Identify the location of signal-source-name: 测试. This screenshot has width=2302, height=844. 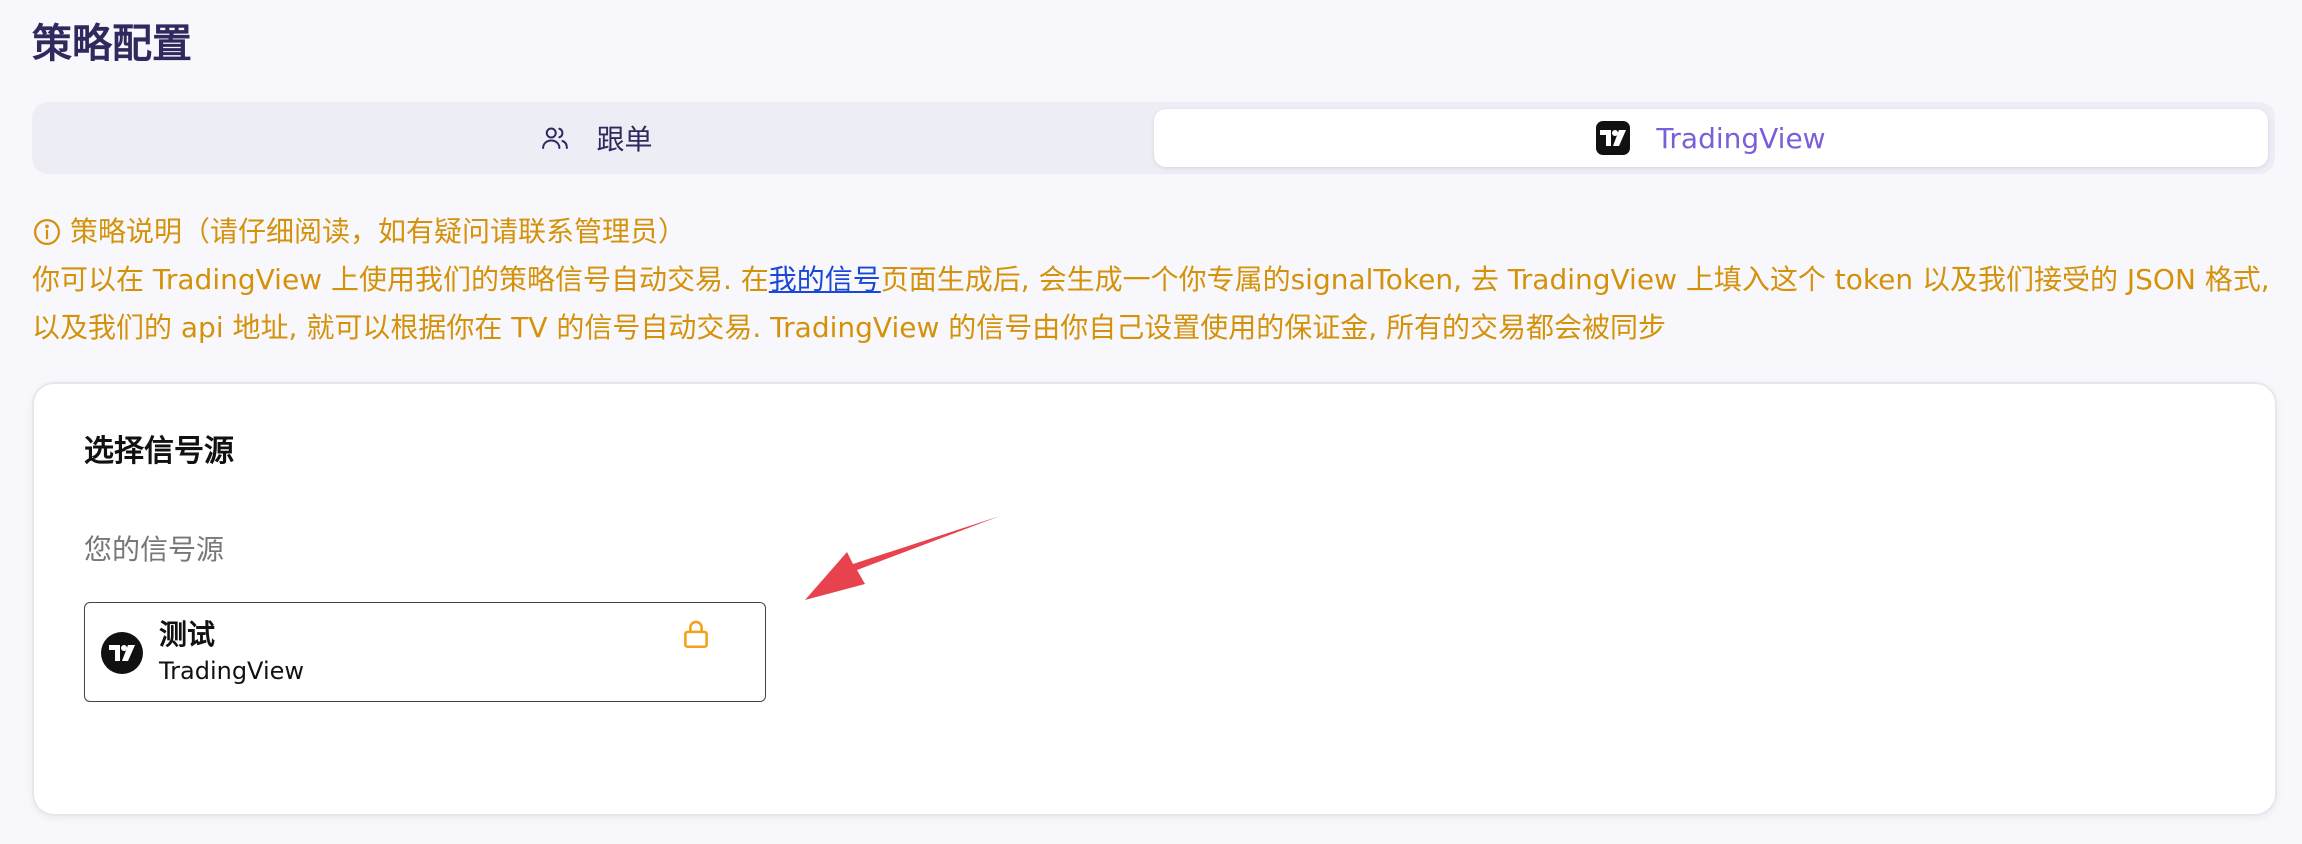
(187, 634).